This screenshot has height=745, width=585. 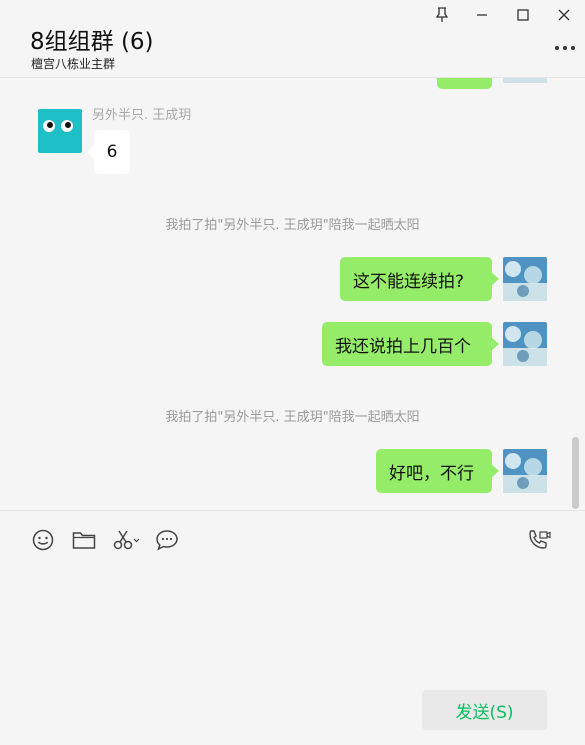 What do you see at coordinates (43, 540) in the screenshot?
I see `emoji-icon` at bounding box center [43, 540].